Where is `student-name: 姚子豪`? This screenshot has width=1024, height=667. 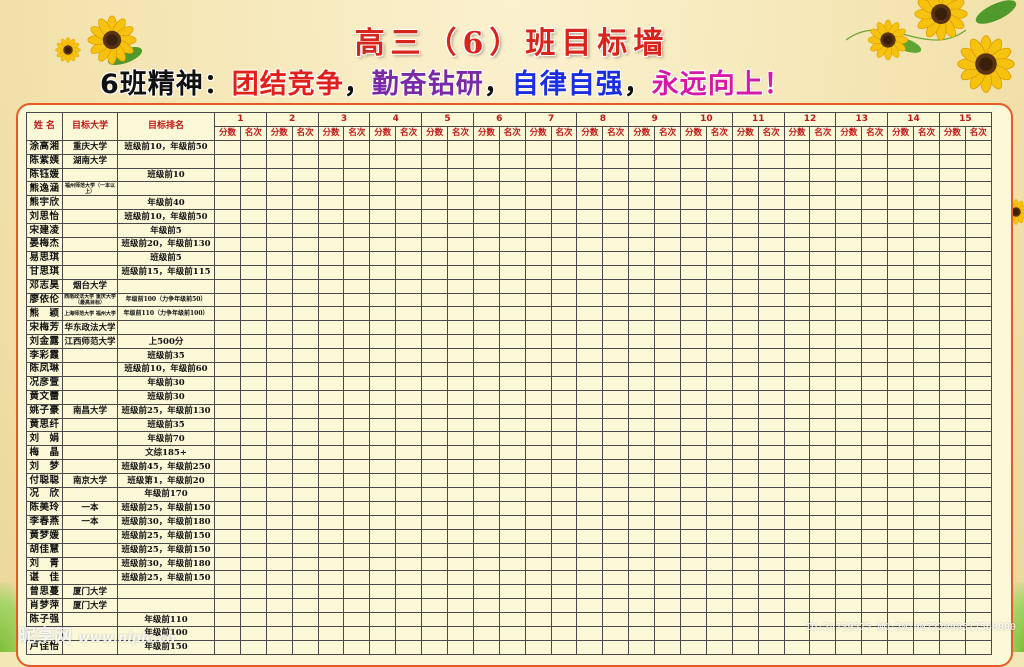 student-name: 姚子豪 is located at coordinates (44, 411).